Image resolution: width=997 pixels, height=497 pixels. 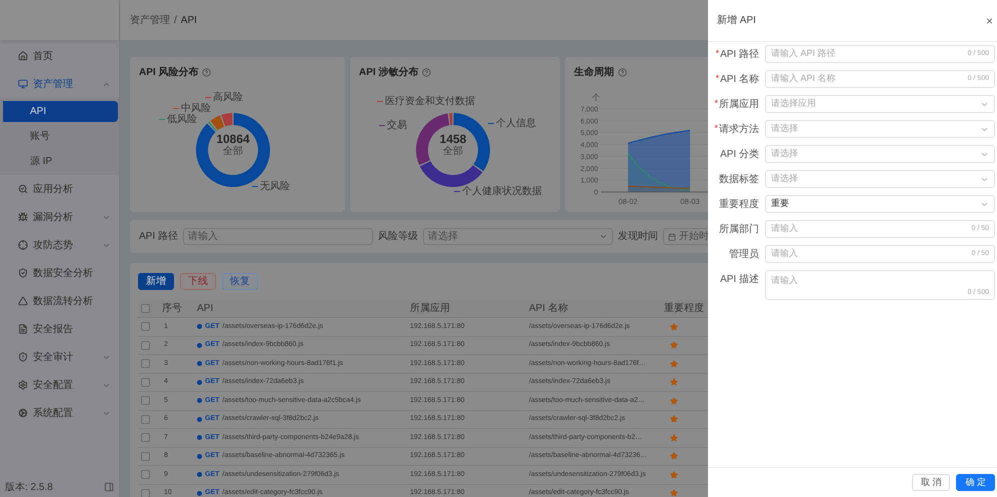 What do you see at coordinates (271, 186) in the screenshot?
I see `slice-label: 无风险` at bounding box center [271, 186].